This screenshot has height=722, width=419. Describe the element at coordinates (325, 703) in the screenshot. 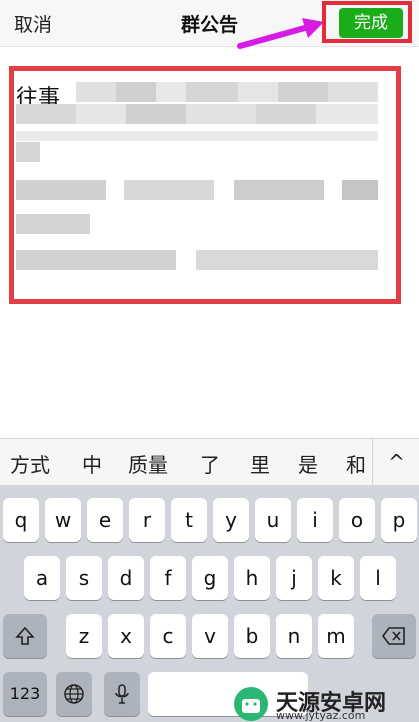

I see `watermark: 天源安卓网 www.jytyaz.com` at that location.